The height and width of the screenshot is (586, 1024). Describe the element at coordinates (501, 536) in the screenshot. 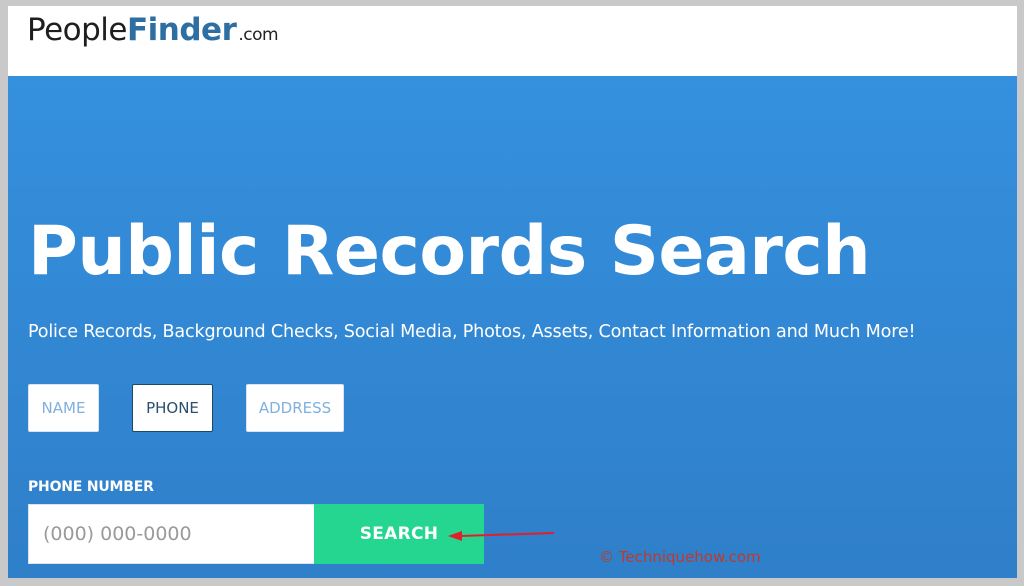

I see `annotation-arrow-icon` at that location.